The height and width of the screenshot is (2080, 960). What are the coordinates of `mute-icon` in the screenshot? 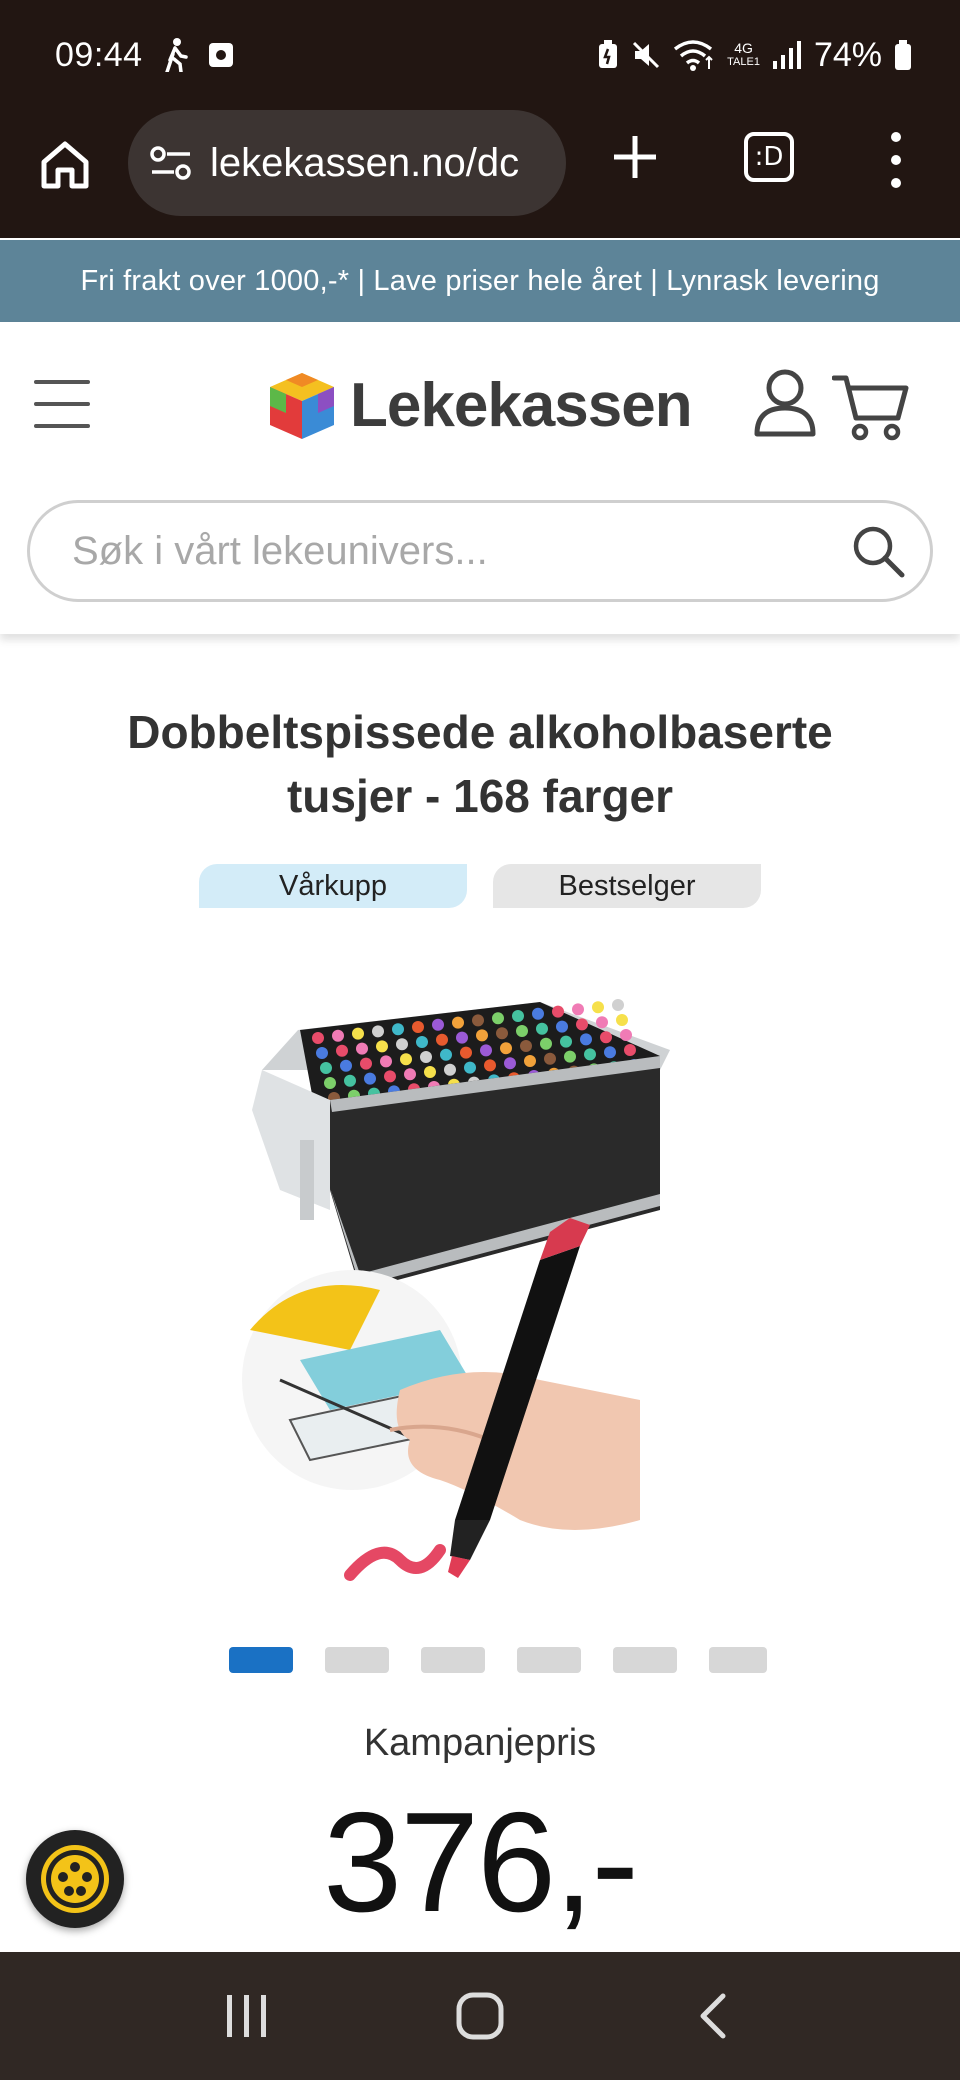 It's located at (646, 55).